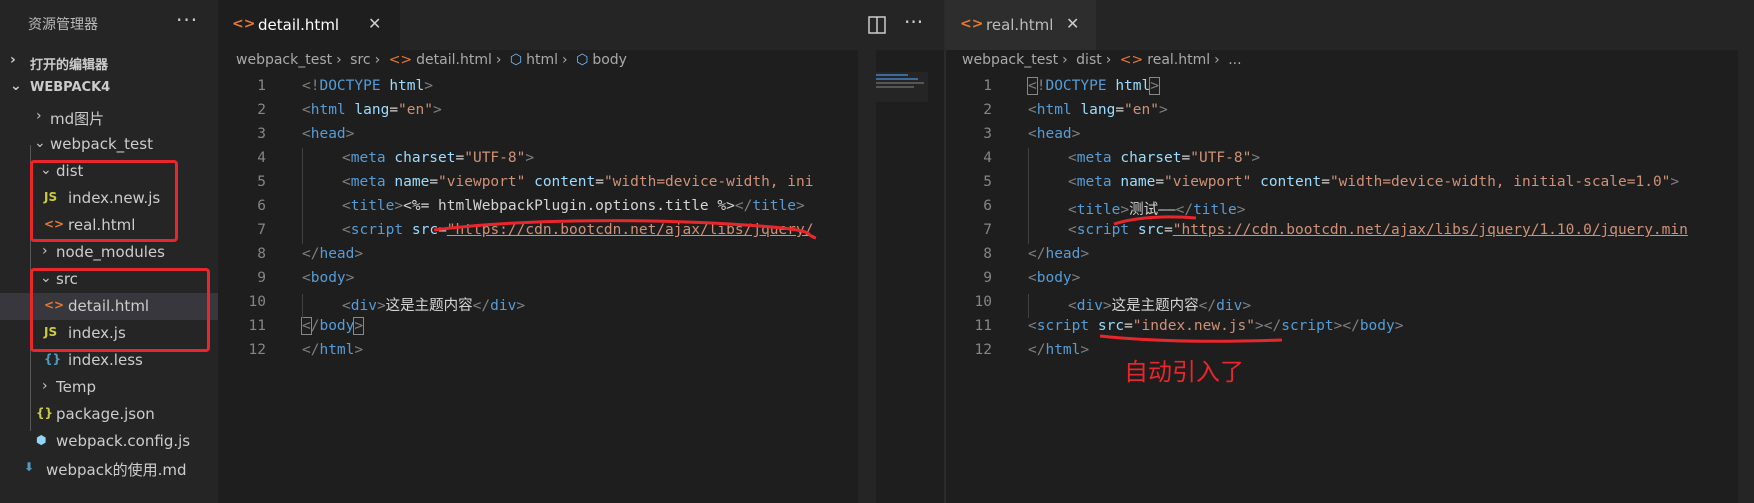  Describe the element at coordinates (309, 25) in the screenshot. I see `tab-detail-html: <> detail.html ✕` at that location.